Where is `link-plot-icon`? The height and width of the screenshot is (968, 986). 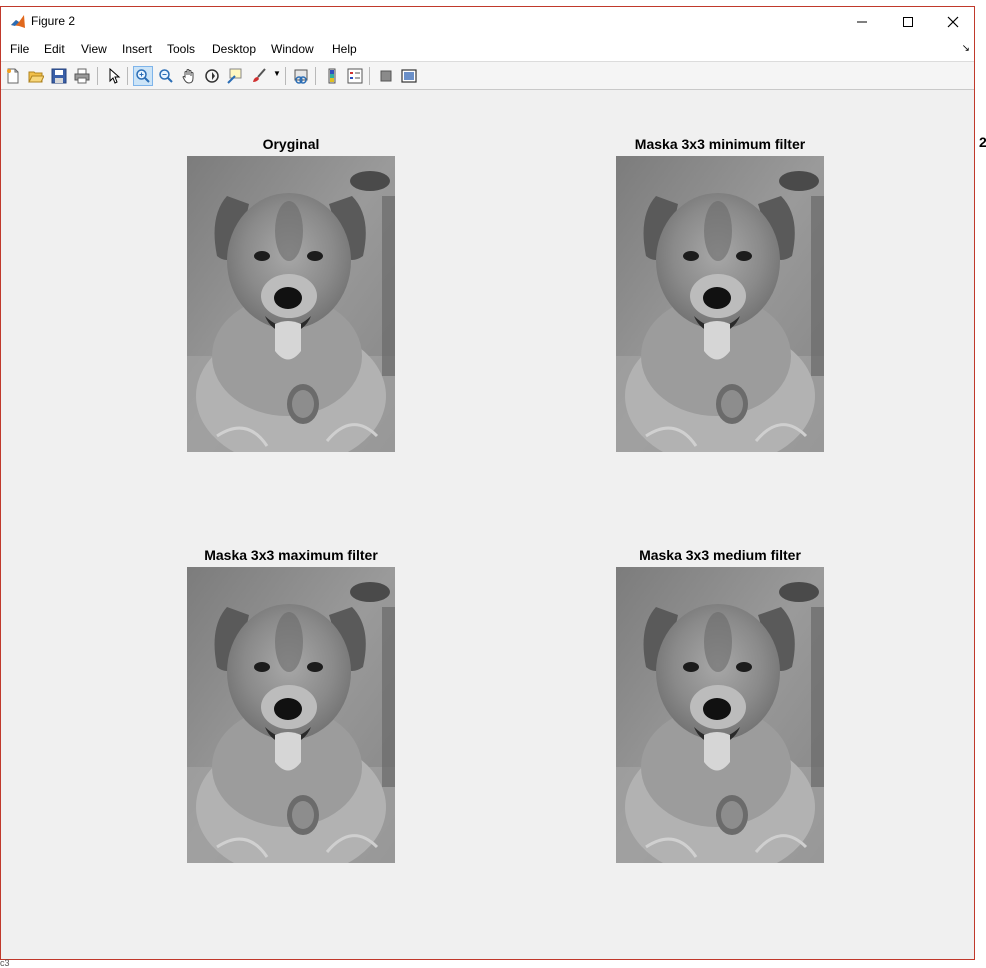 link-plot-icon is located at coordinates (301, 76).